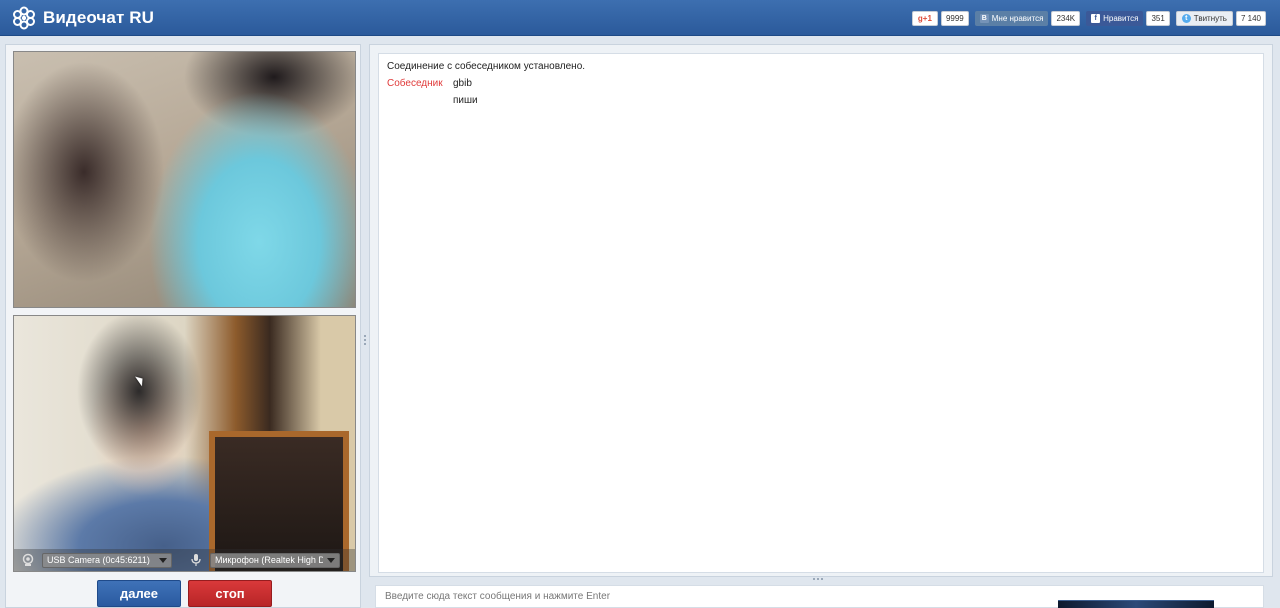 This screenshot has height=608, width=1280. I want to click on fb-like: f Нравится 351, so click(1128, 18).